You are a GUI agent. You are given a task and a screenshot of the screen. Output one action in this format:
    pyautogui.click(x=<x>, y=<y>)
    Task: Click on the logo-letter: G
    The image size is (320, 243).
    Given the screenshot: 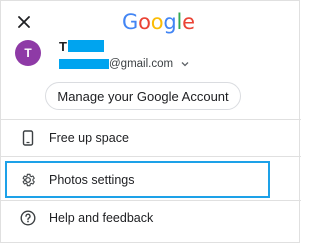 What is the action you would take?
    pyautogui.click(x=130, y=22)
    